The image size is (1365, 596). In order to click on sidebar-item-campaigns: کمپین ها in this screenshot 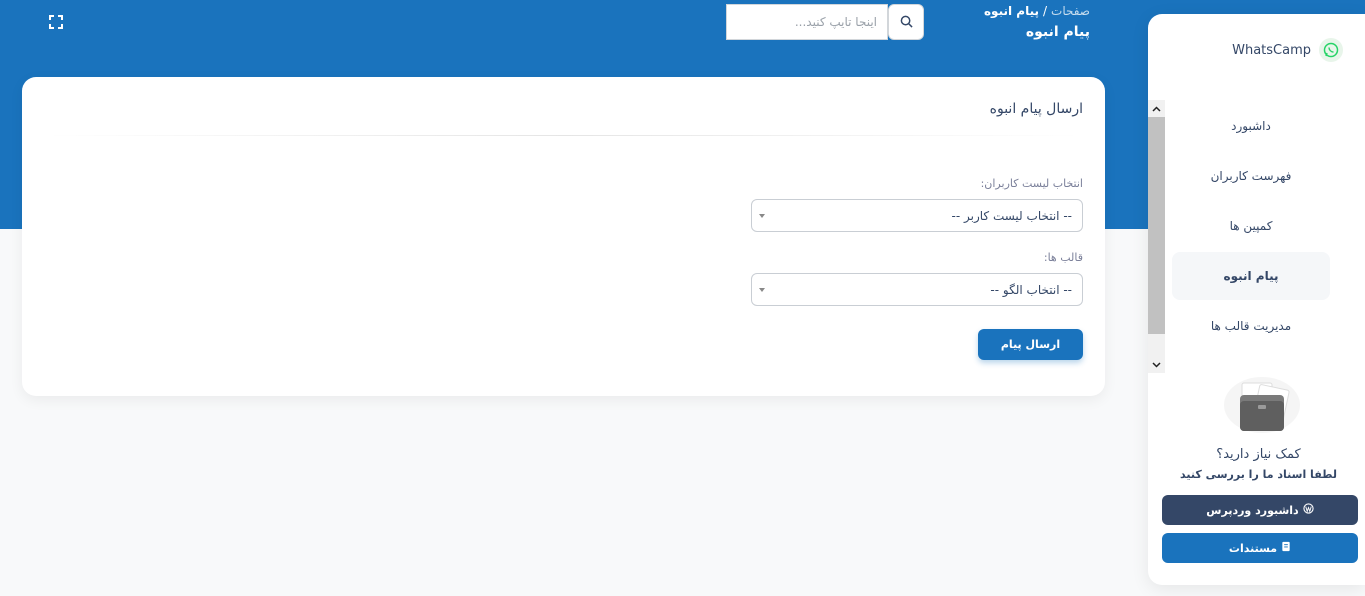, I will do `click(1251, 226)`.